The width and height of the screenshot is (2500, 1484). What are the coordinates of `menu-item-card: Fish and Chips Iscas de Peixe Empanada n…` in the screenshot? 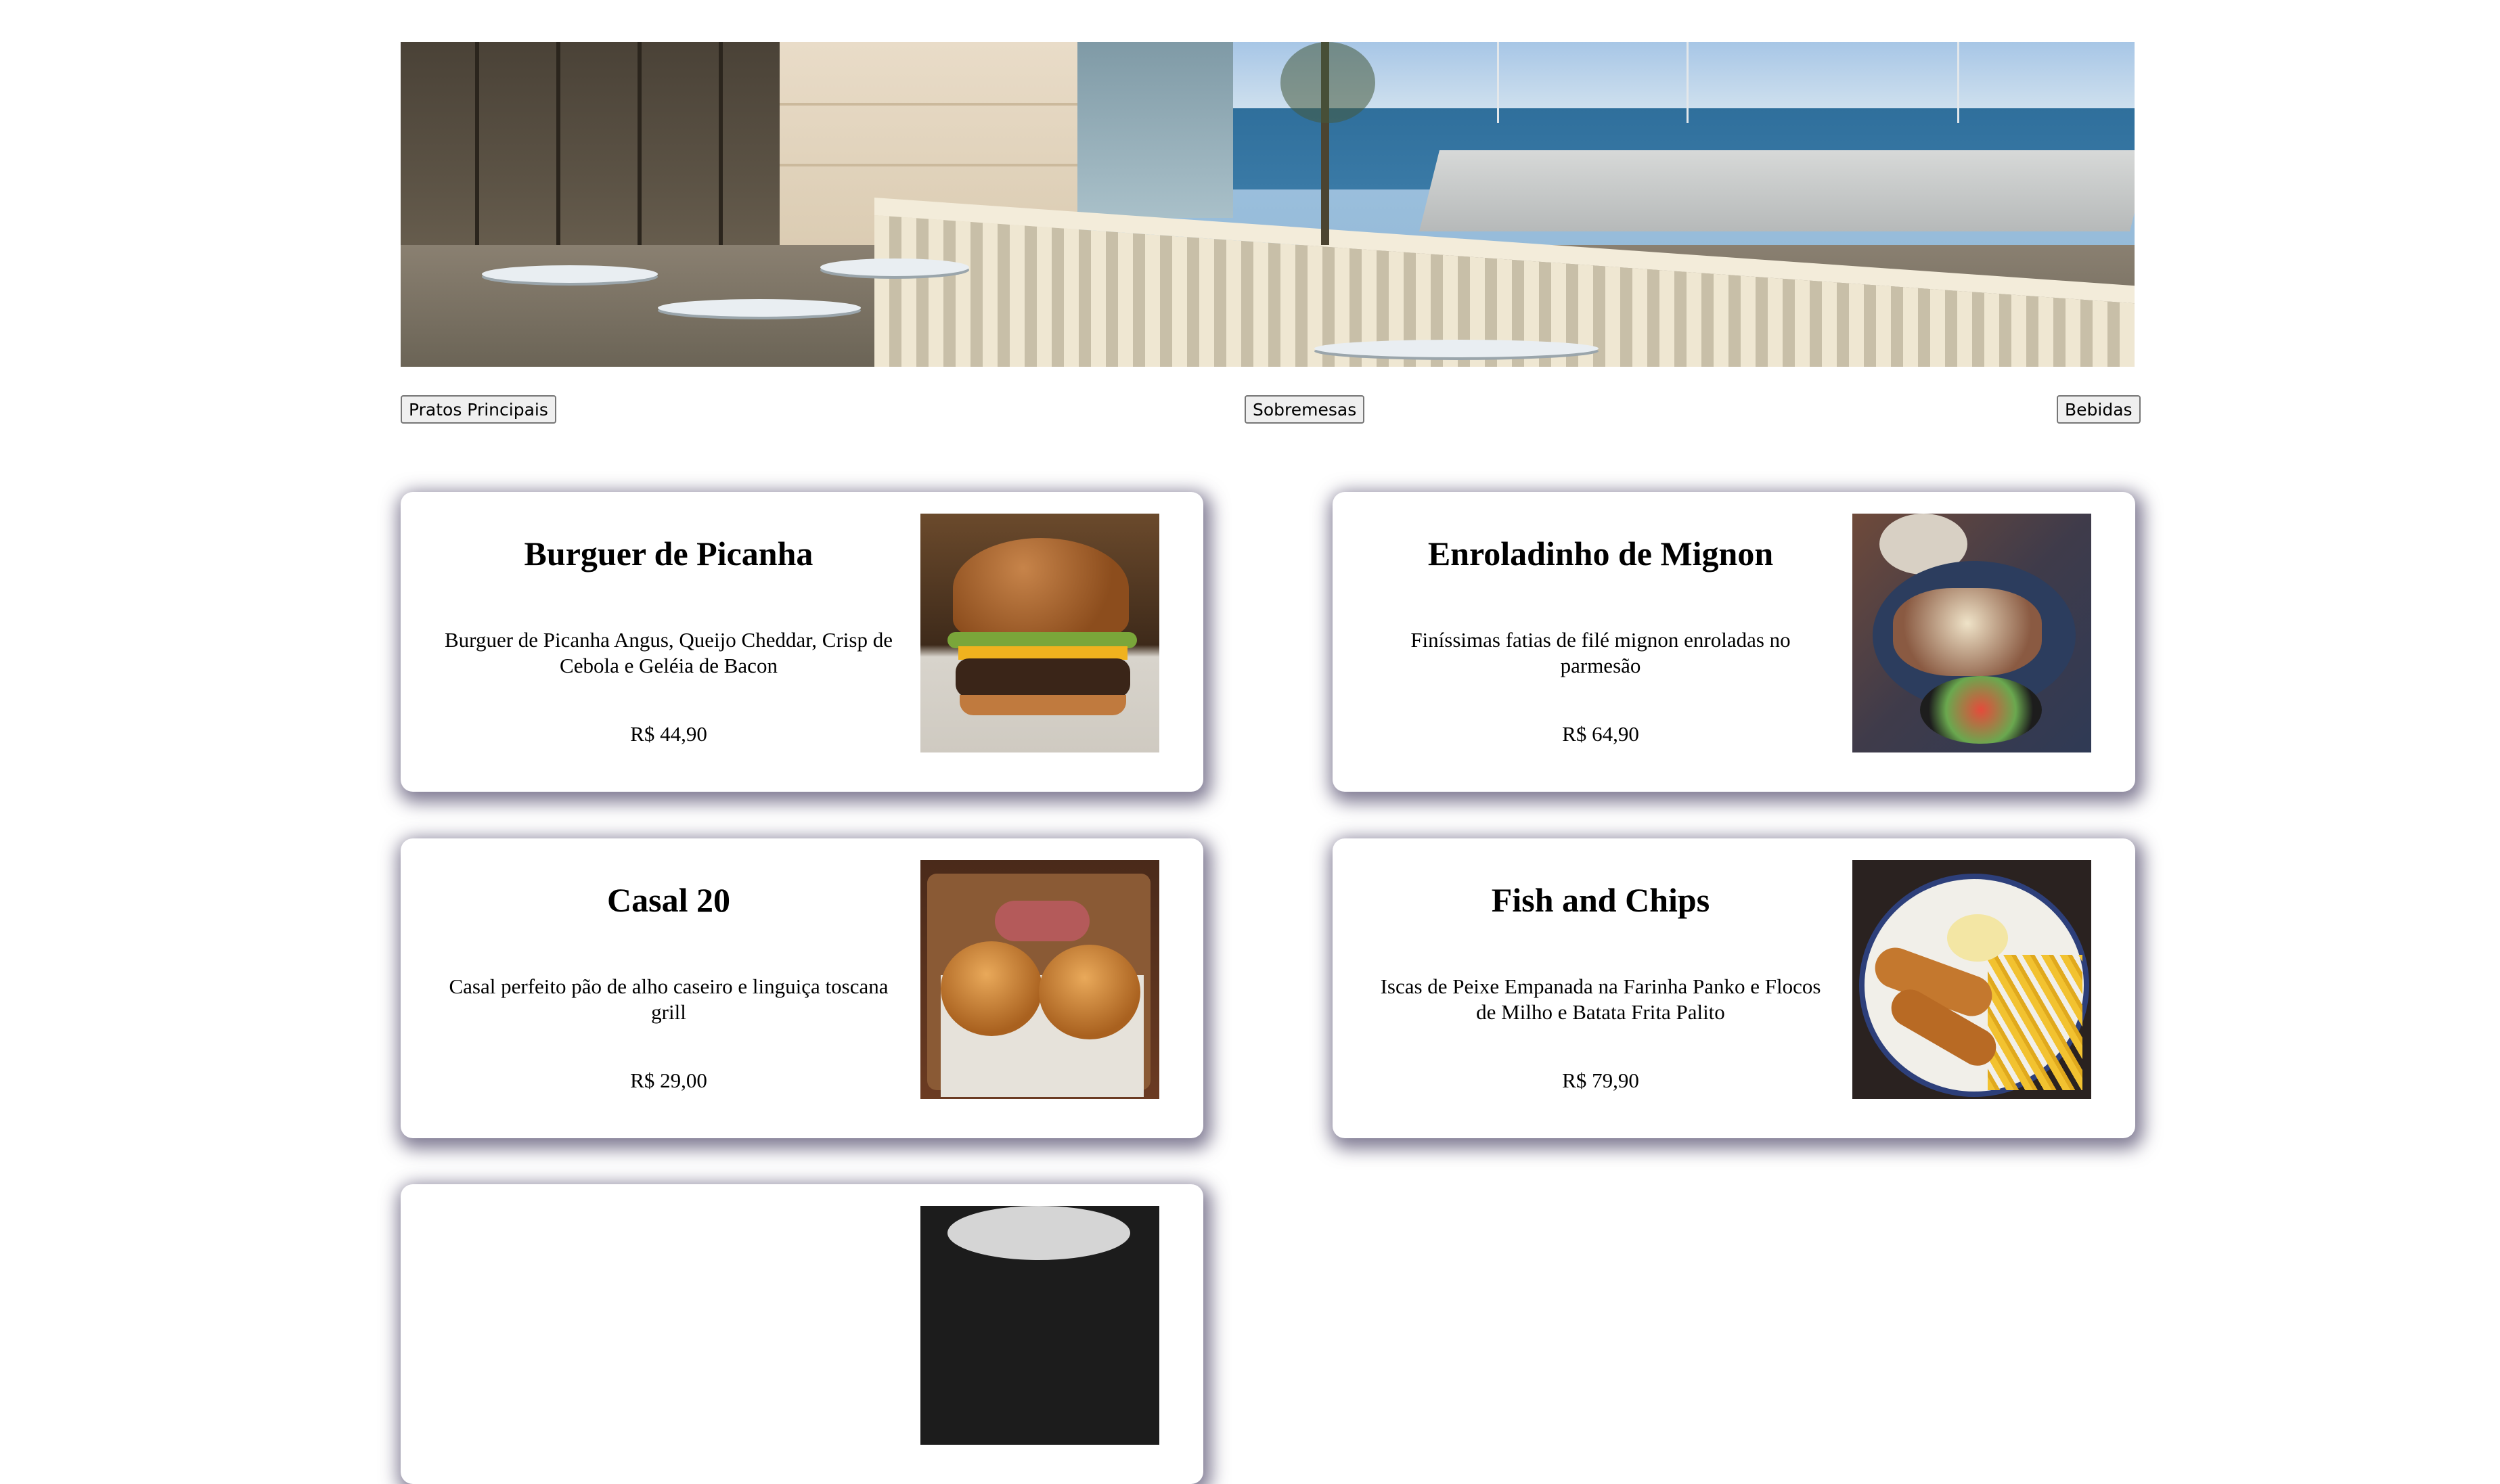 It's located at (1734, 988).